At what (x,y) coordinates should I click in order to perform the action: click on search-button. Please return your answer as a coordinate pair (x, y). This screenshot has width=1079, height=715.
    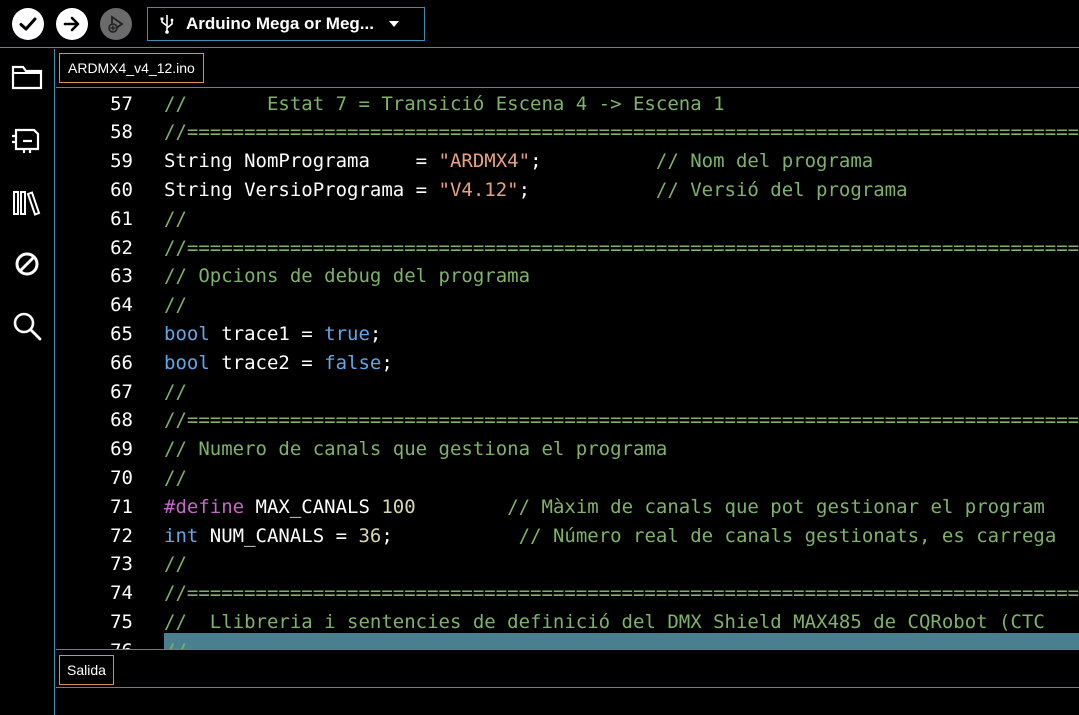
    Looking at the image, I should click on (27, 326).